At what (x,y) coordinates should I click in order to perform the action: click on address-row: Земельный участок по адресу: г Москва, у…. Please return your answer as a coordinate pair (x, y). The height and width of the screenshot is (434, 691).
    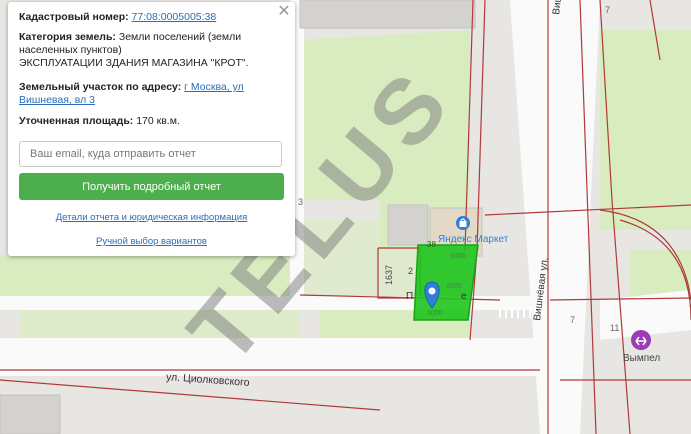
    Looking at the image, I should click on (139, 94).